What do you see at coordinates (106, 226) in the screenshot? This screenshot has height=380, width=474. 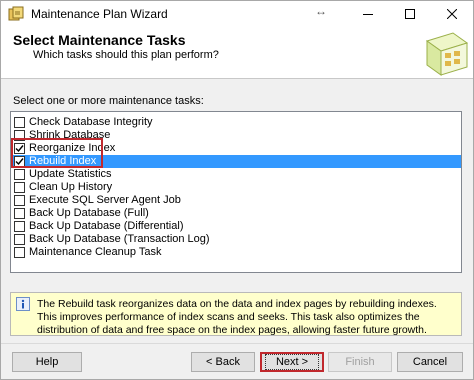 I see `task-label: Back Up Database (Differential)` at bounding box center [106, 226].